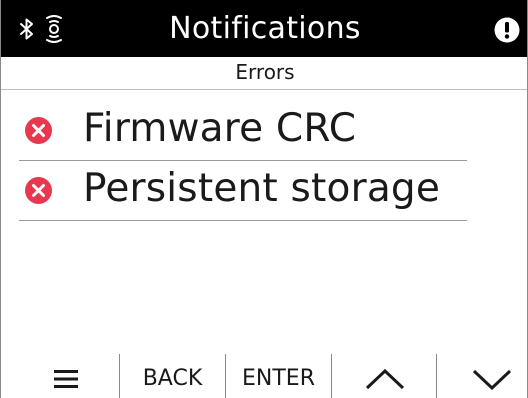 The width and height of the screenshot is (528, 398). I want to click on title-bar: Notifications, so click(264, 28).